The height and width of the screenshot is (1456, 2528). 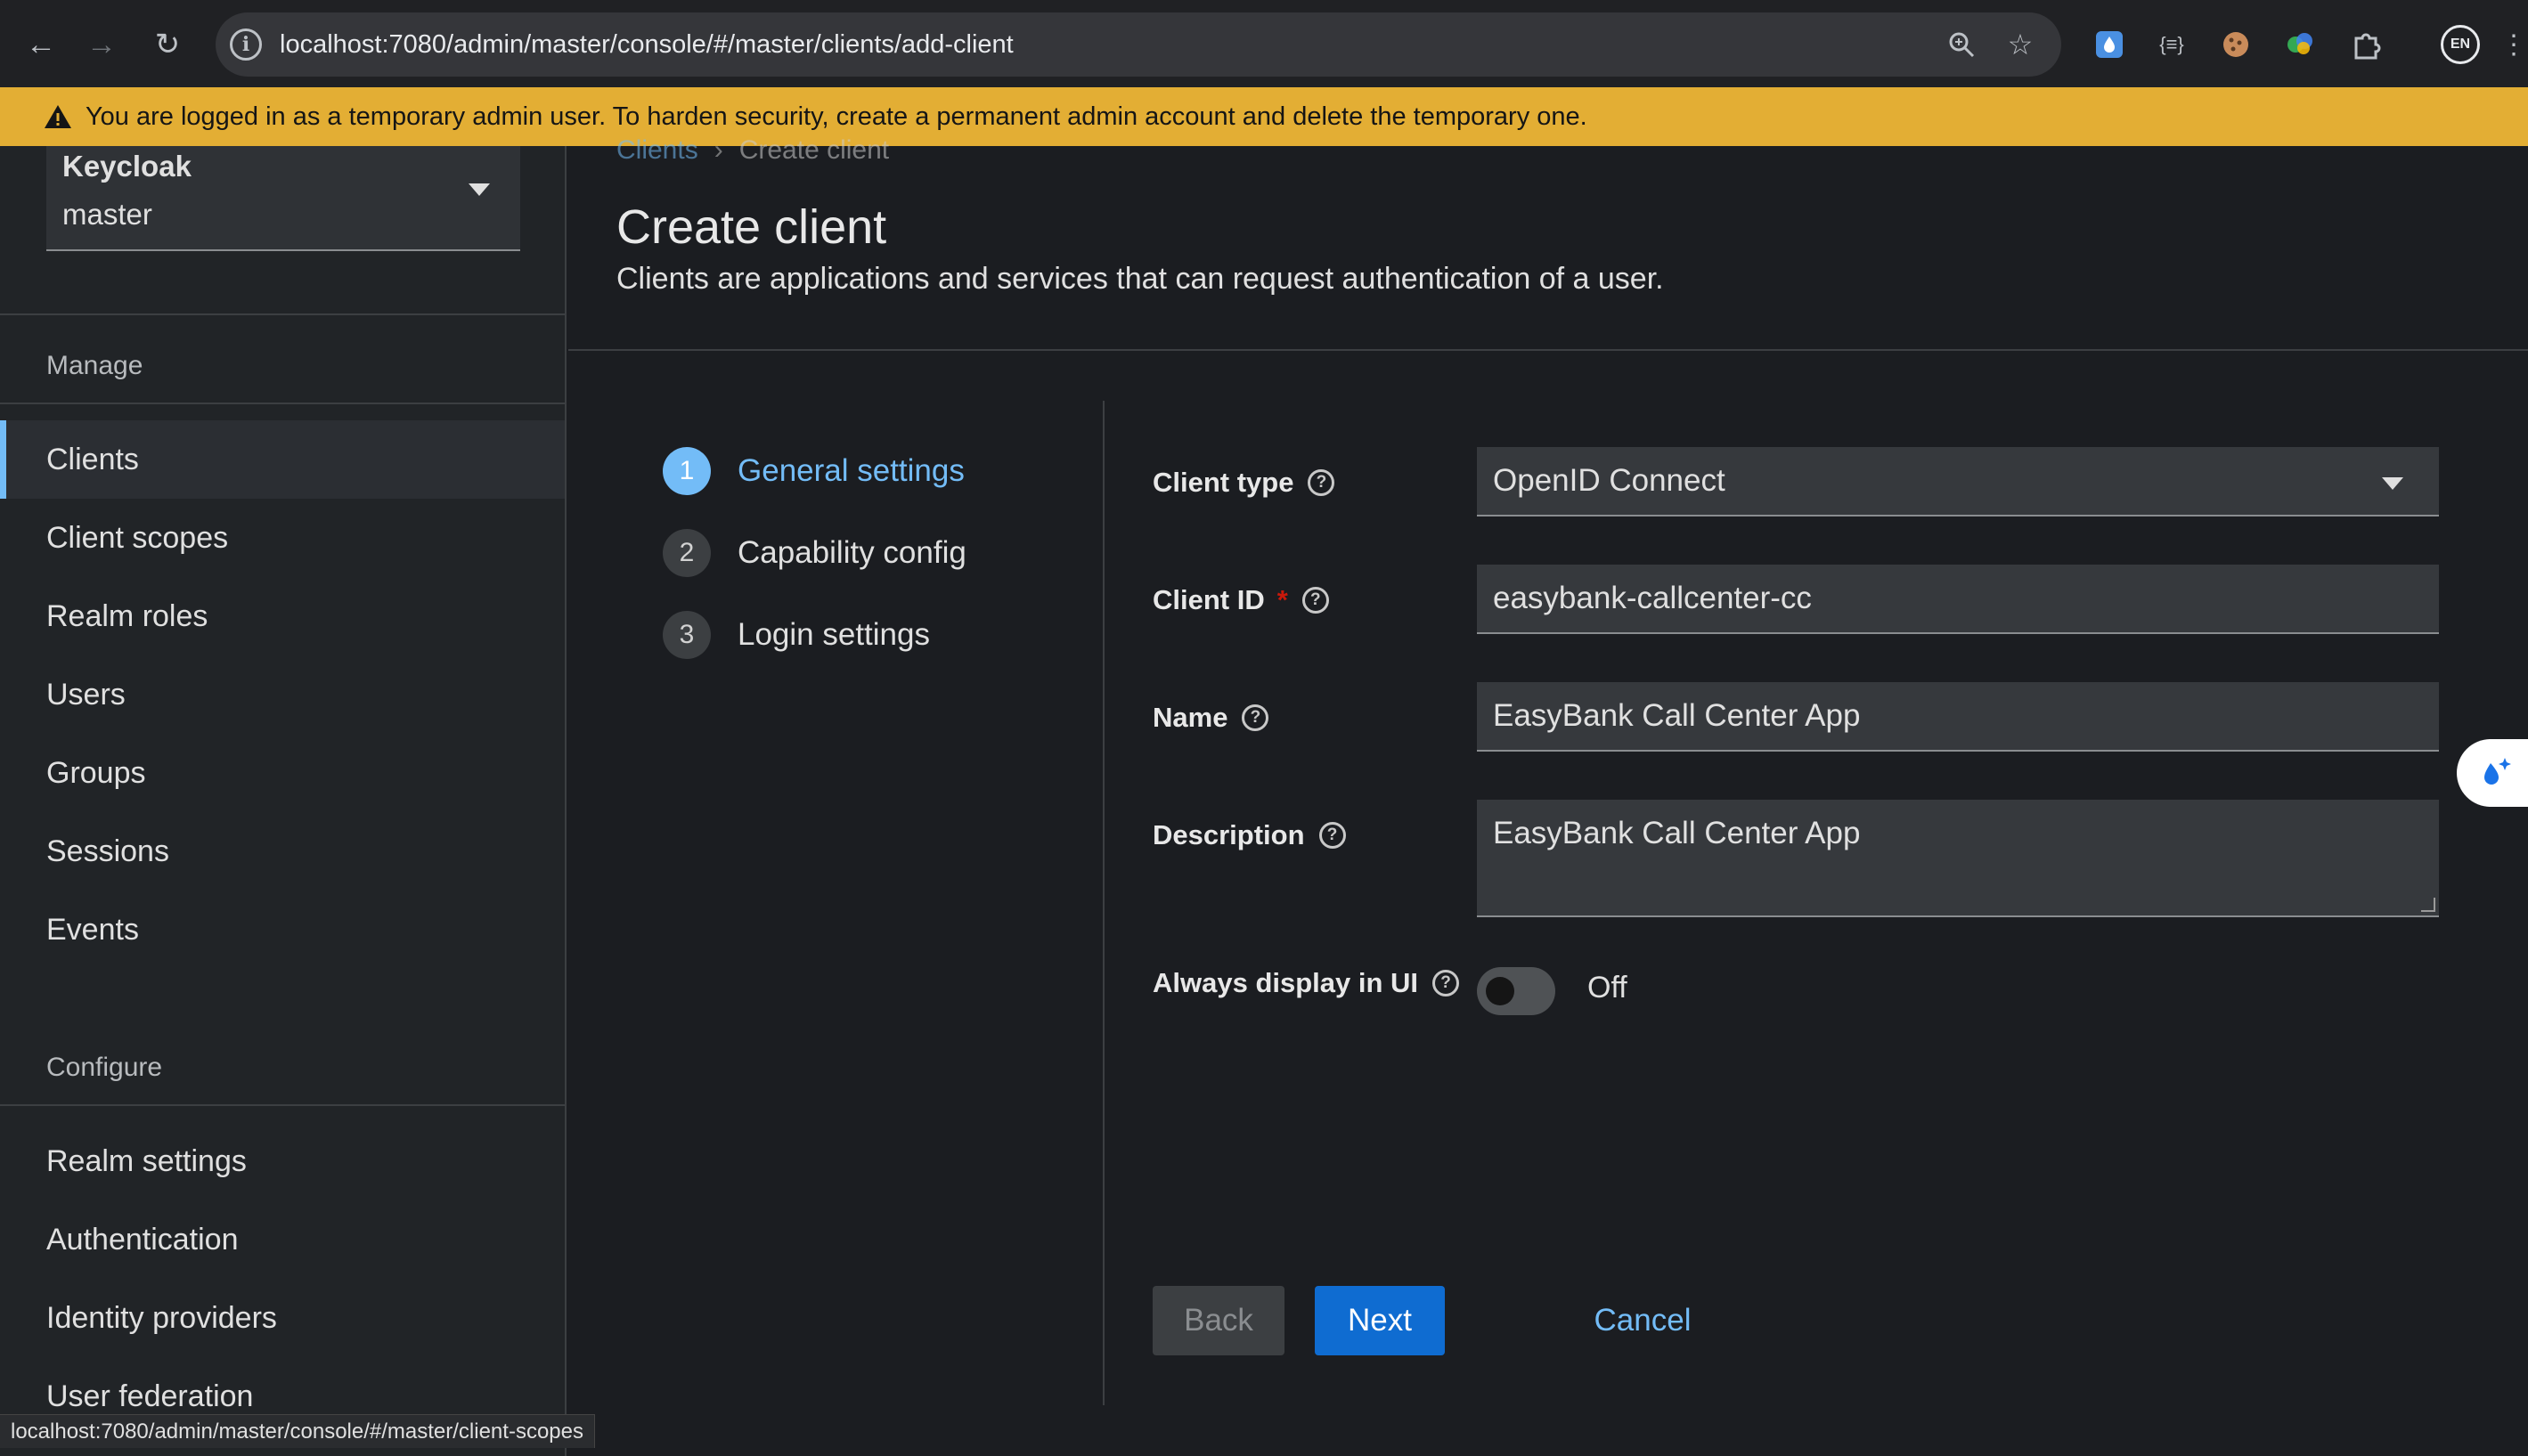 What do you see at coordinates (1548, 350) in the screenshot?
I see `header-divider` at bounding box center [1548, 350].